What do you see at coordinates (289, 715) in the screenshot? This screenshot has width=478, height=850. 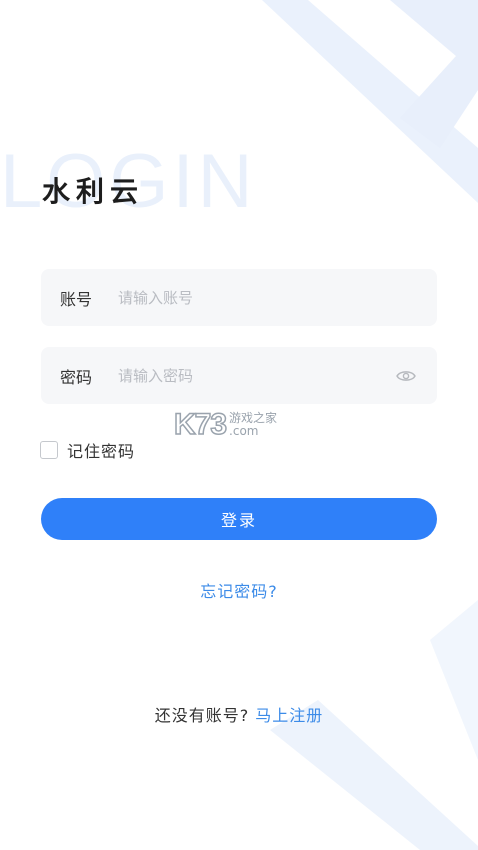 I see `register-link: 马上注册` at bounding box center [289, 715].